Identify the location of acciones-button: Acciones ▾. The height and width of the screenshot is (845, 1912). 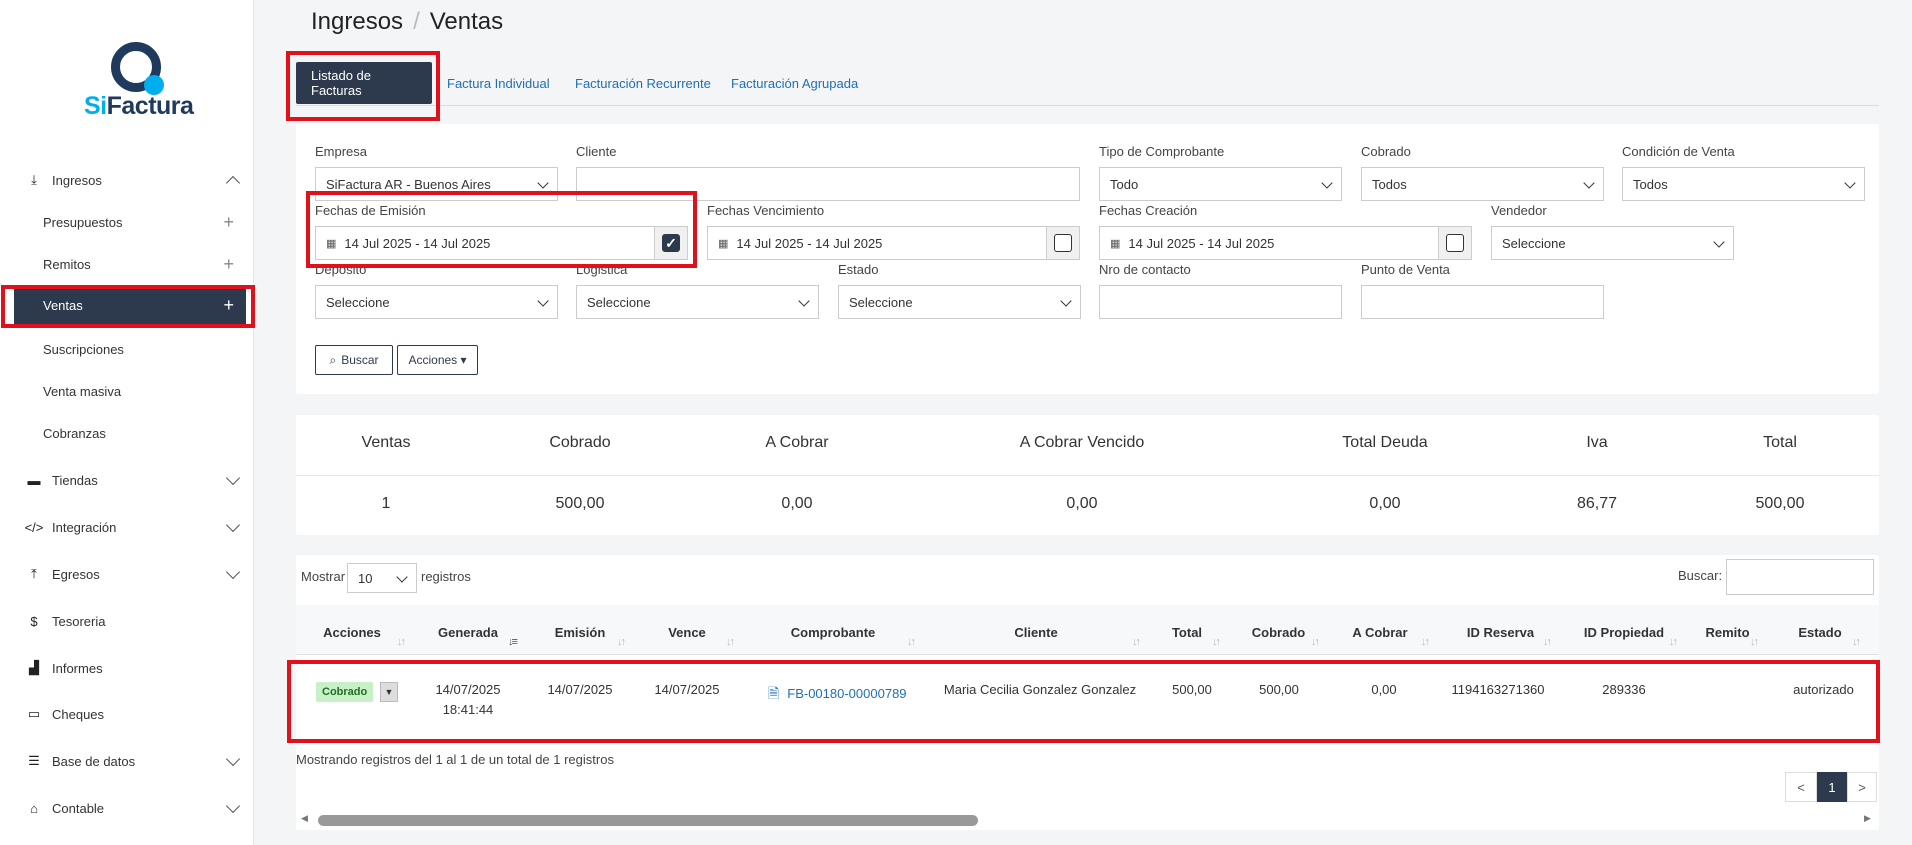
(437, 360).